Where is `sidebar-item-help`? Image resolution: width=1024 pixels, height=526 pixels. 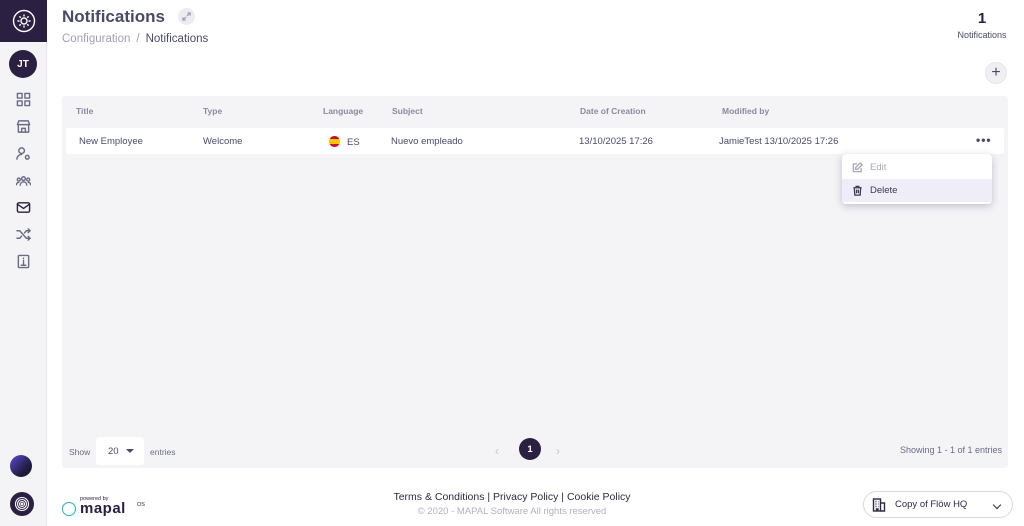
sidebar-item-help is located at coordinates (23, 261).